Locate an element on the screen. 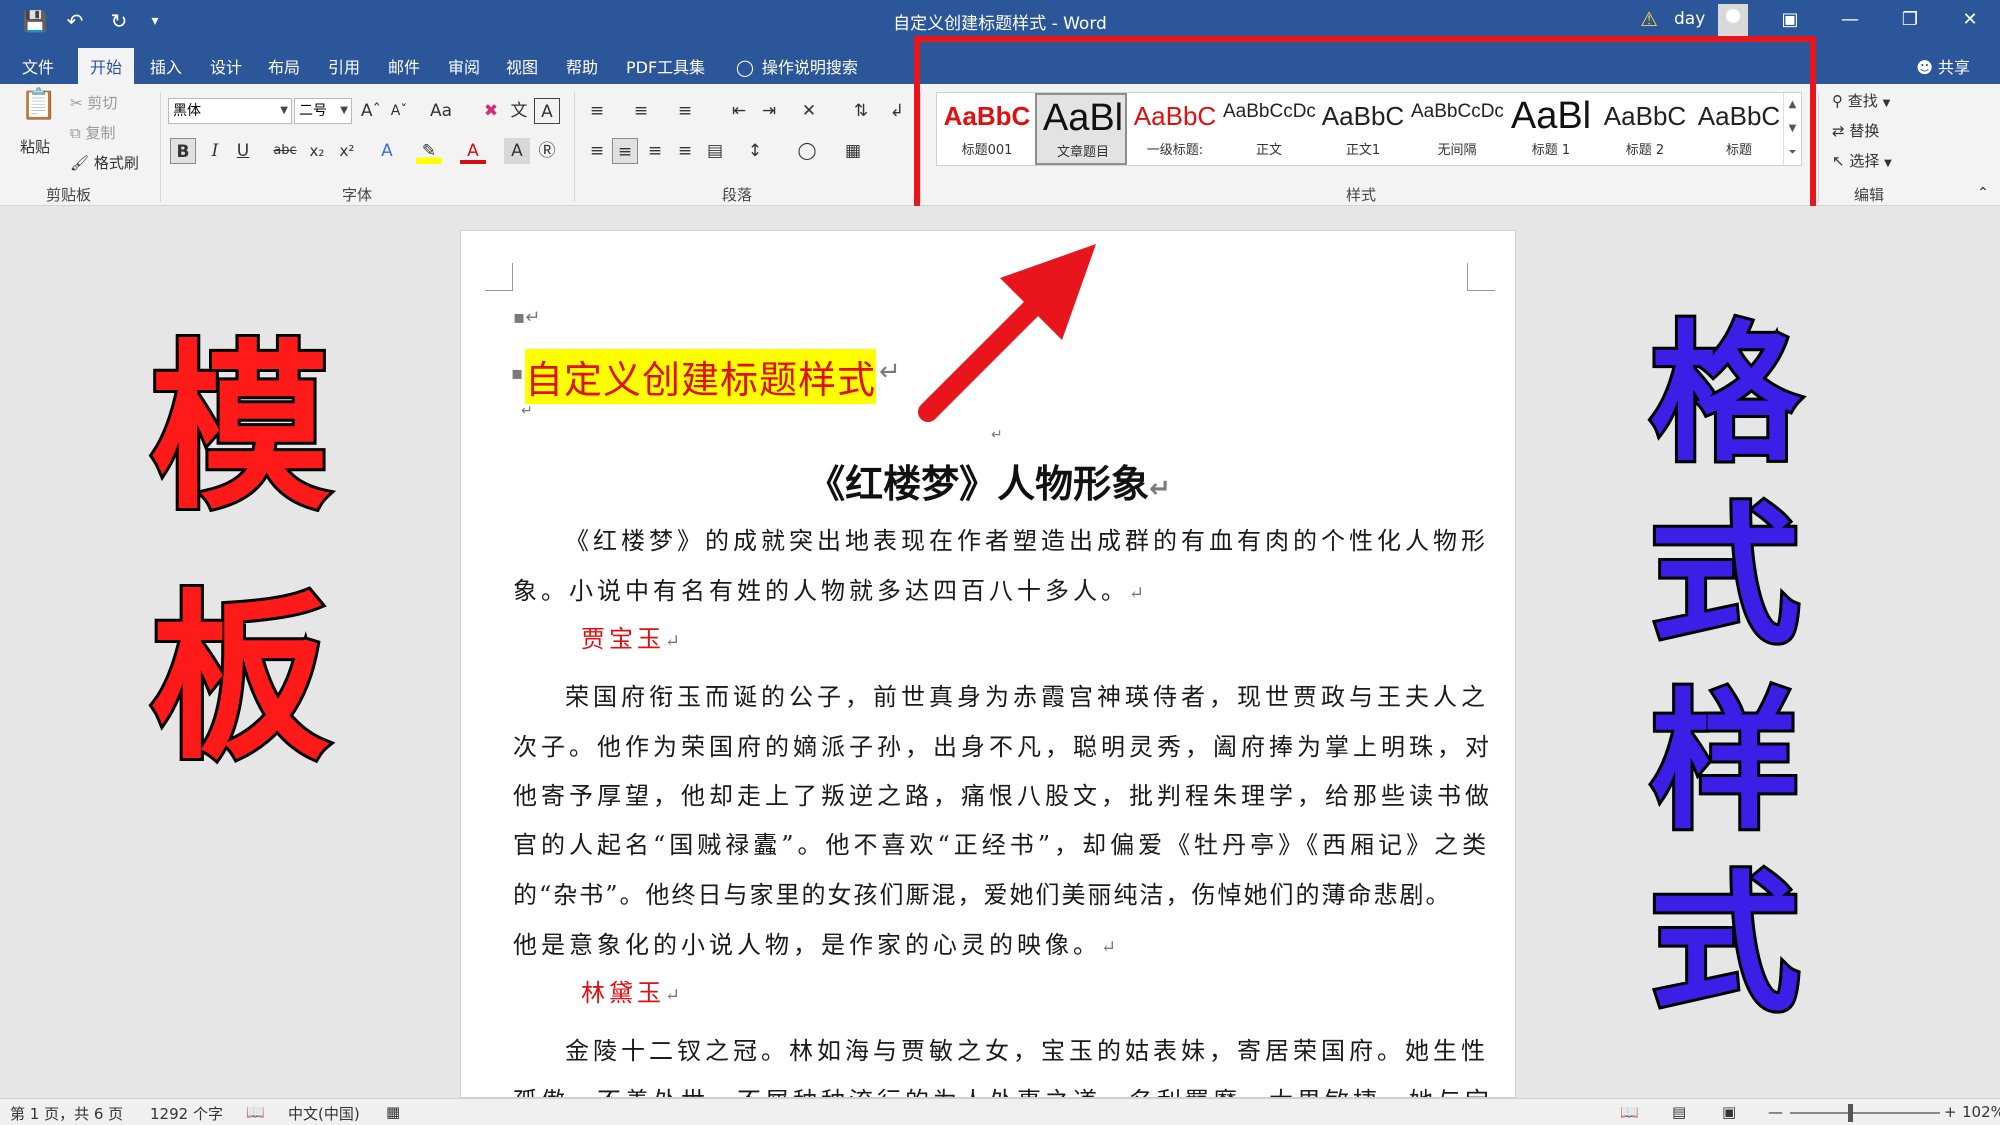  print-layout-icon: ▤ is located at coordinates (1679, 1112).